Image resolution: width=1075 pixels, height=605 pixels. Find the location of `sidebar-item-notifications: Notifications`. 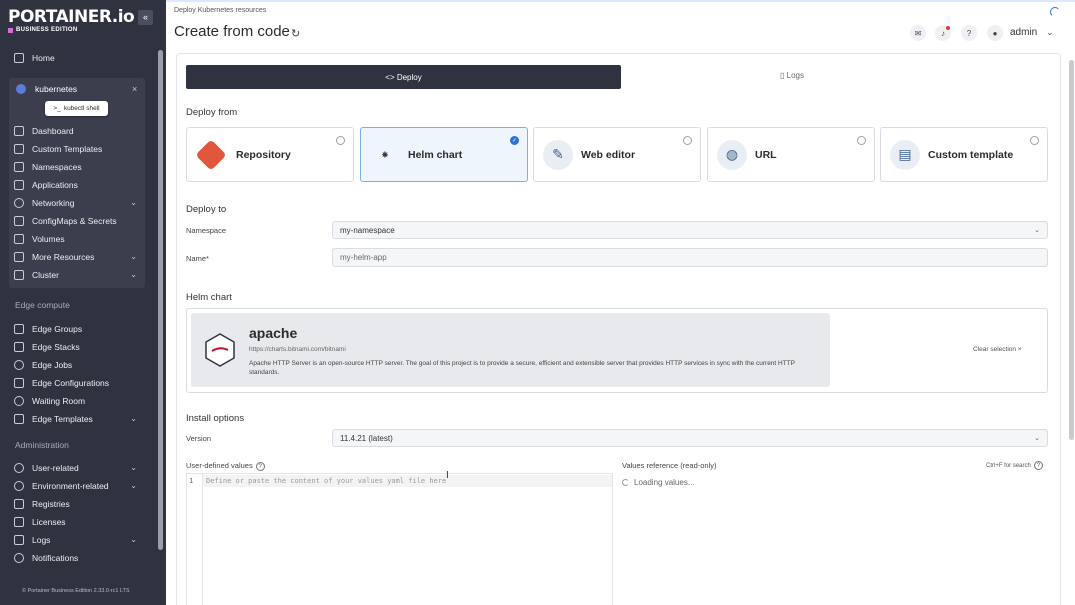

sidebar-item-notifications: Notifications is located at coordinates (76, 558).